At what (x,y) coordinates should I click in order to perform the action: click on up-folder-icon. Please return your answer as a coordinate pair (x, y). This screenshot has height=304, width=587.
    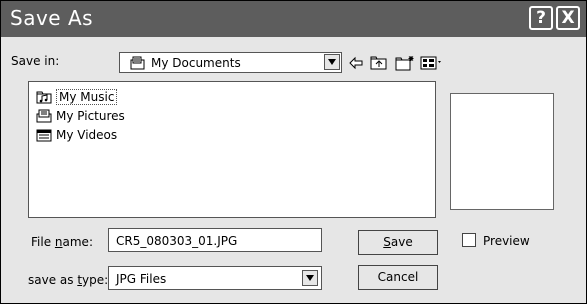
    Looking at the image, I should click on (379, 63).